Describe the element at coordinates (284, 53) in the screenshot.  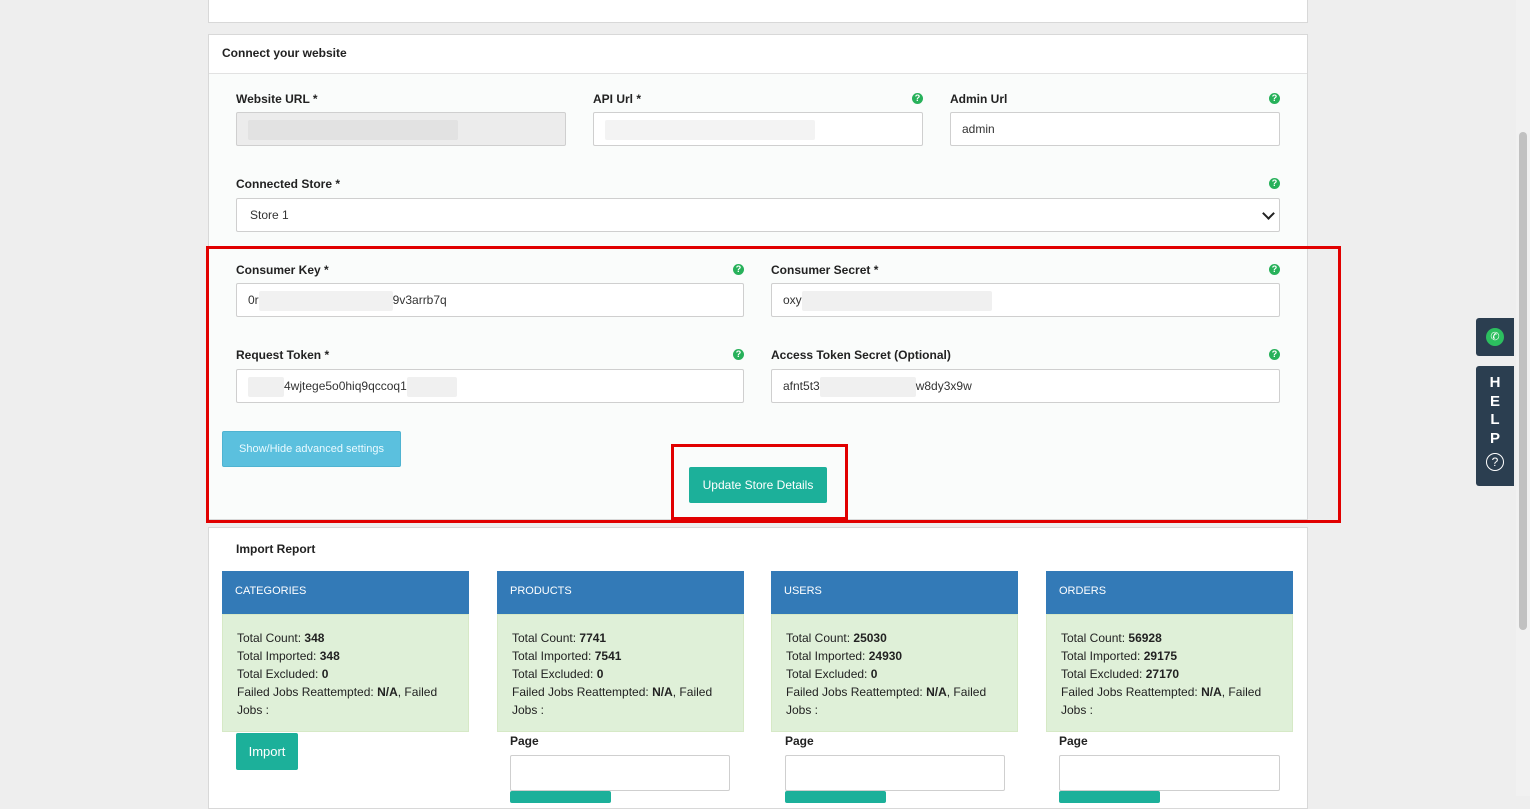
I see `panel-title: Connect your website` at that location.